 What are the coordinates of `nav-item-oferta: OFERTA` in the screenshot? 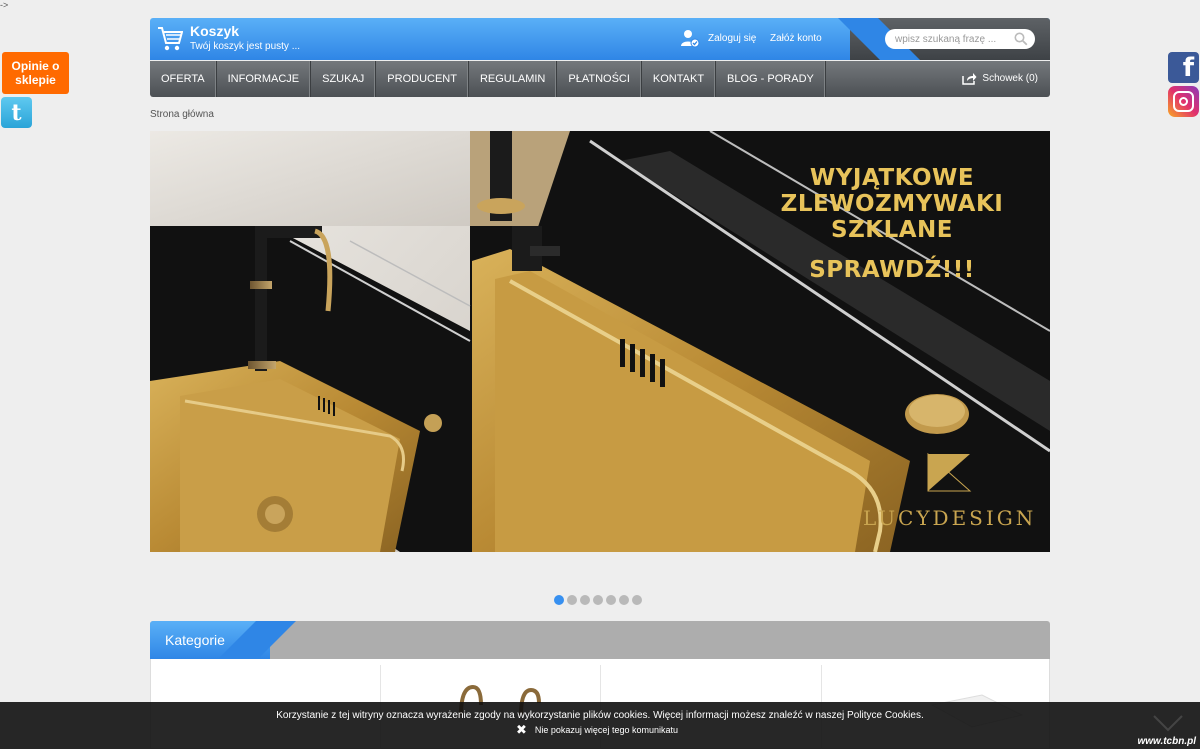 It's located at (183, 79).